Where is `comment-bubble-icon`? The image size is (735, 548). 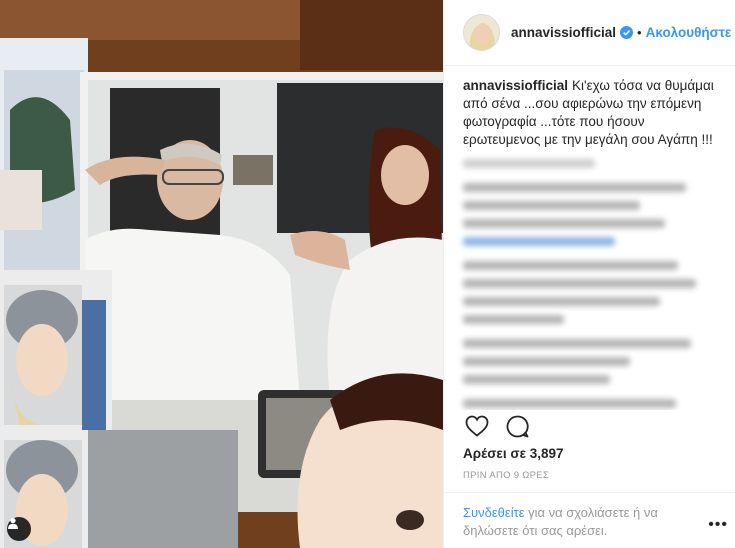 comment-bubble-icon is located at coordinates (517, 426).